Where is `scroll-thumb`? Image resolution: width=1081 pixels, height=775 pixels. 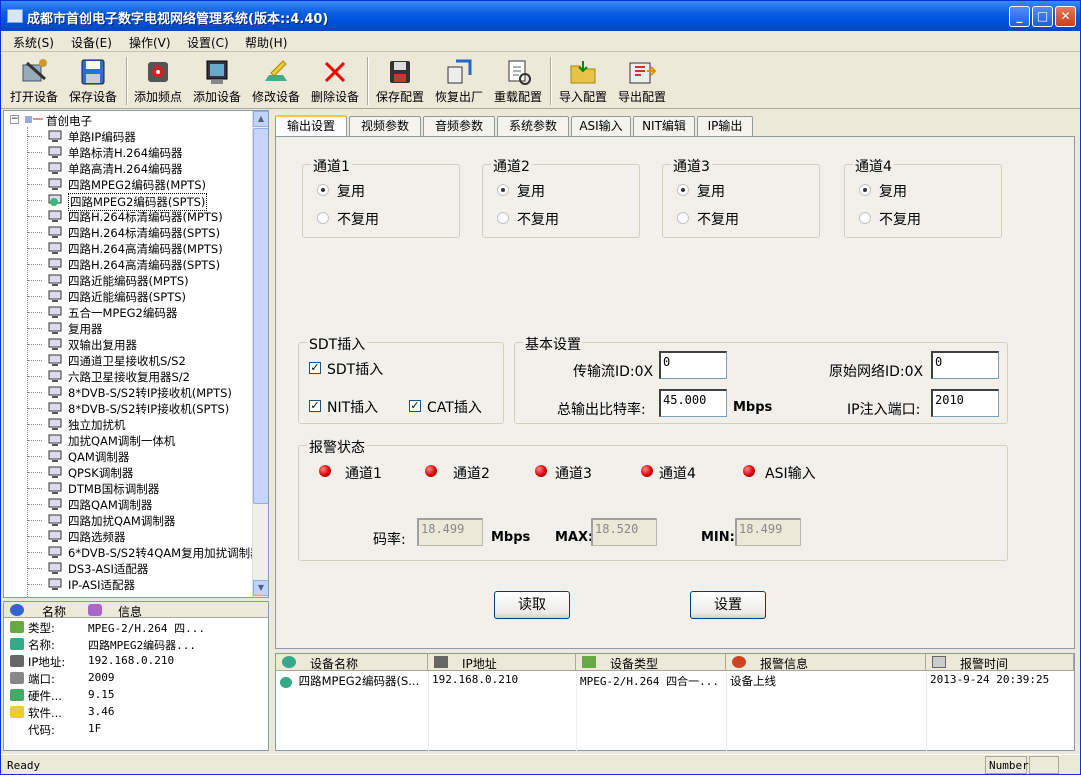
scroll-thumb is located at coordinates (260, 316).